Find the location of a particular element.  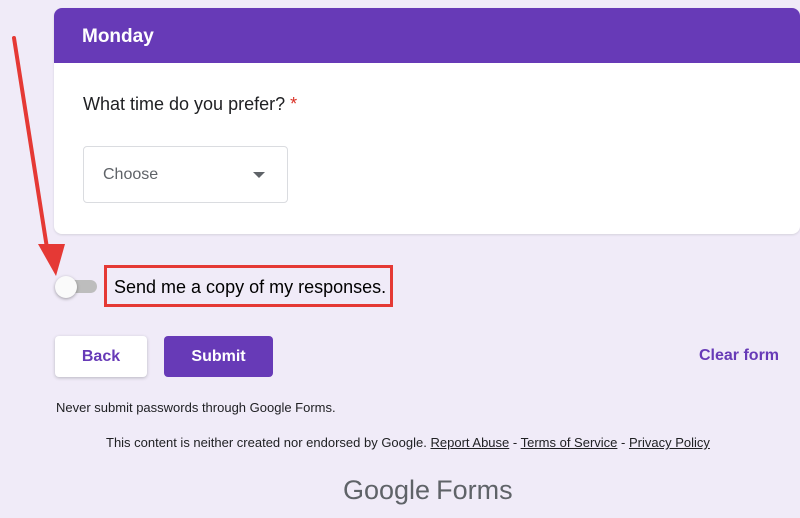

send-copy-toggle is located at coordinates (76, 287).